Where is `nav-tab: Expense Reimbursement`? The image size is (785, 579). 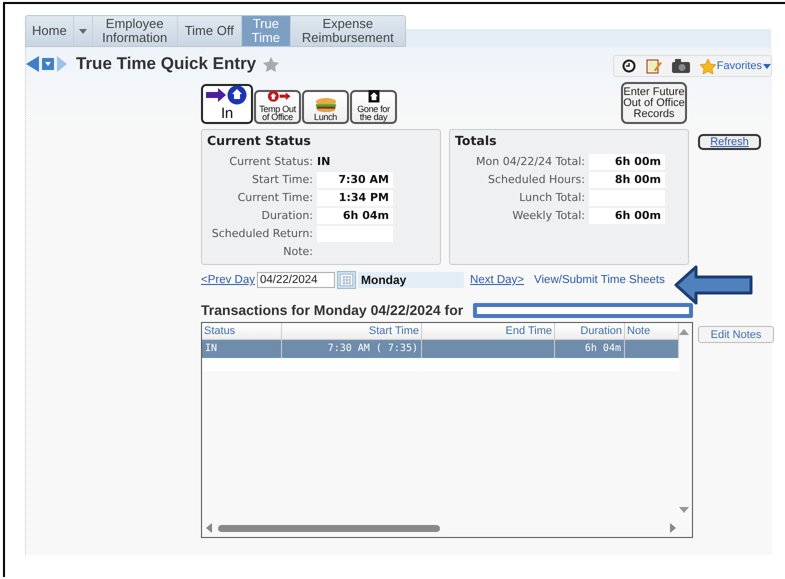 nav-tab: Expense Reimbursement is located at coordinates (347, 31).